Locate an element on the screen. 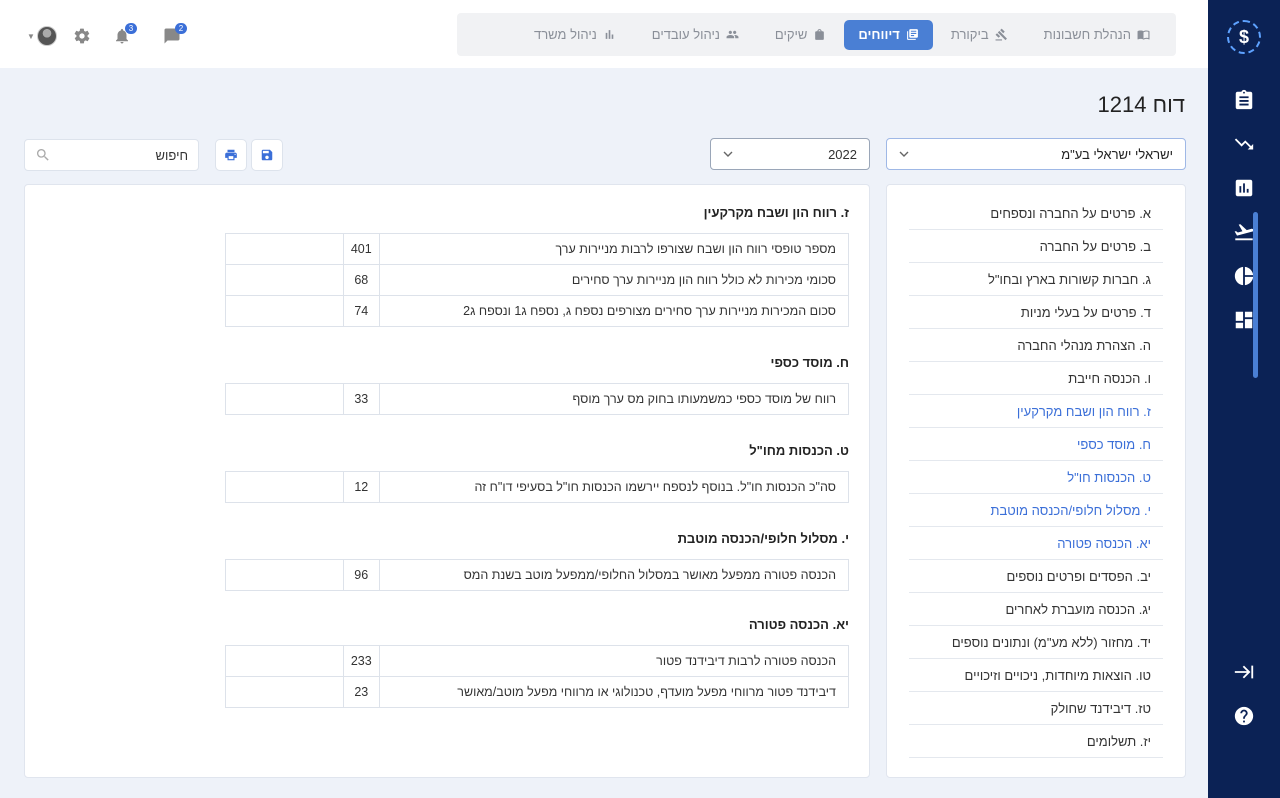 Image resolution: width=1280 pixels, height=798 pixels. row-value: 23 is located at coordinates (361, 692).